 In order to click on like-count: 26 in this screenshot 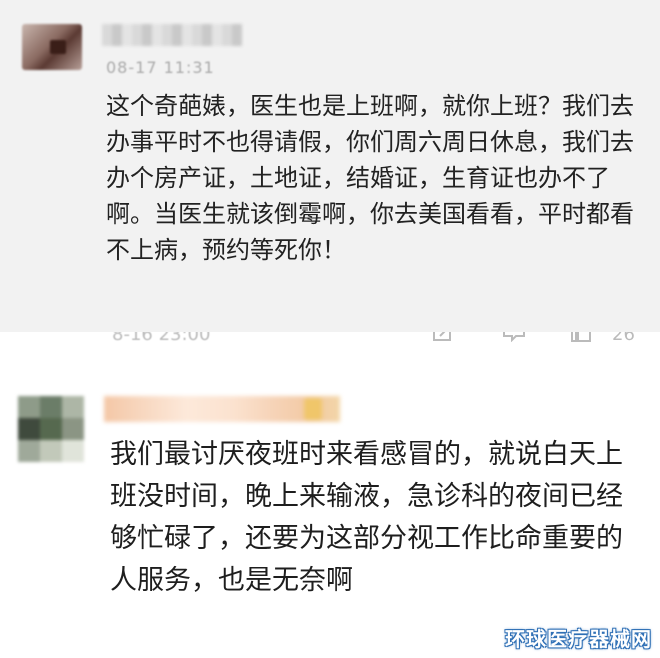, I will do `click(623, 338)`.